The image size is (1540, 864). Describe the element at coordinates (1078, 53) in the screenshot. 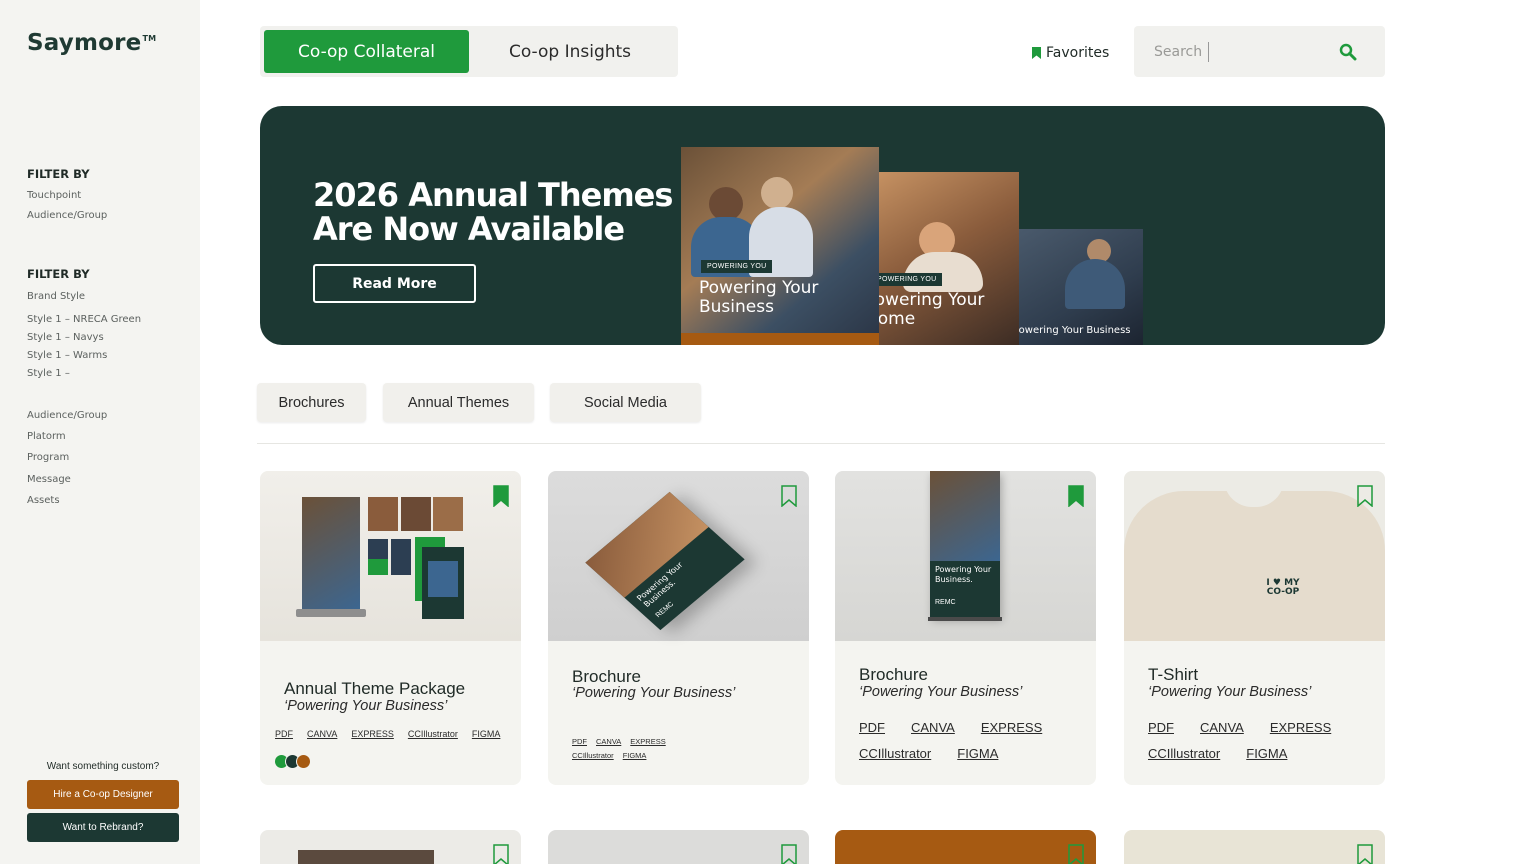

I see `favorites-label: Favorites` at that location.